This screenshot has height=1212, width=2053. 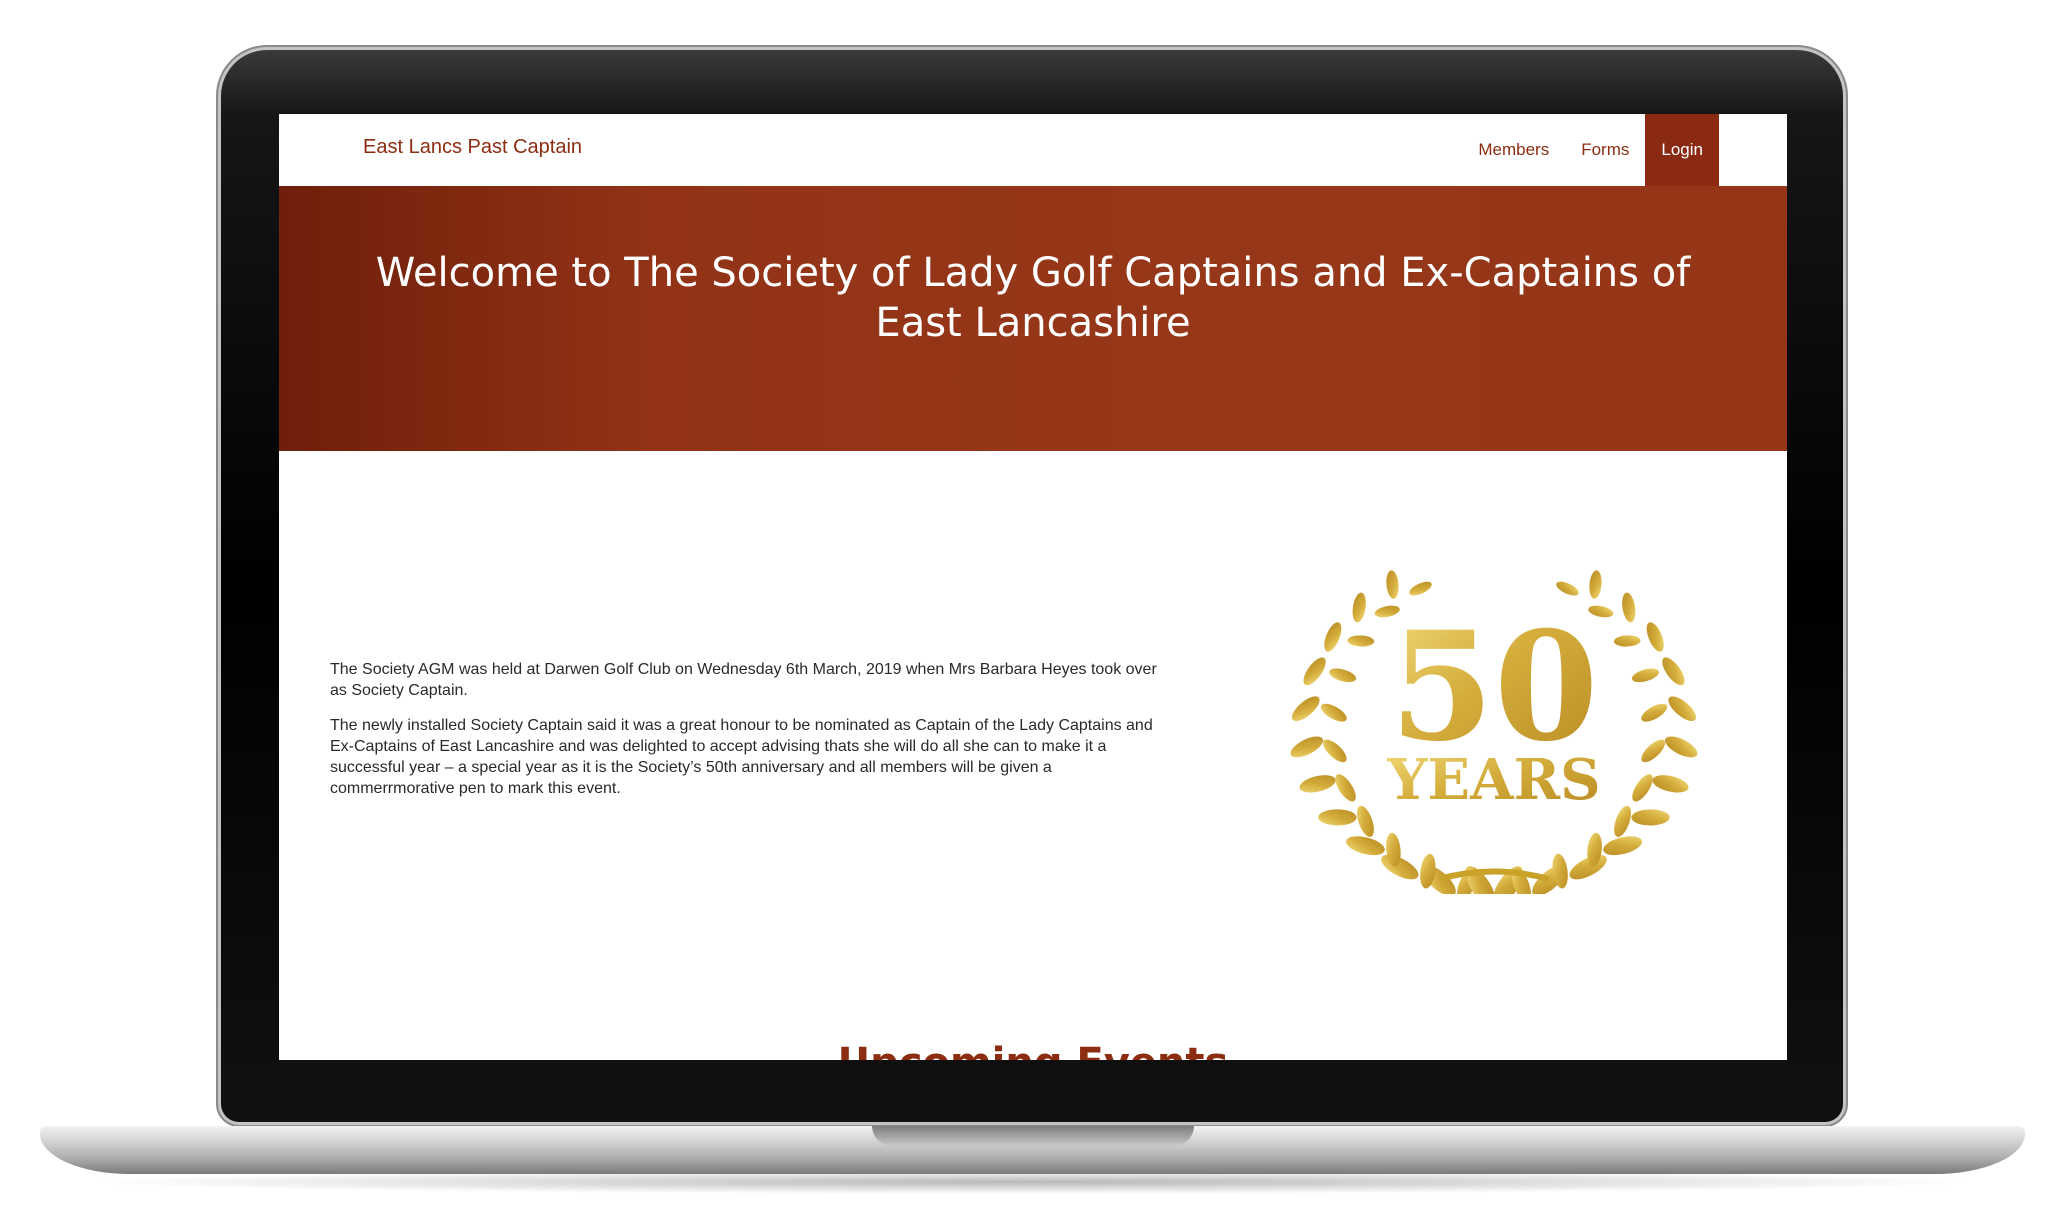 I want to click on emblem-word: YEARS, so click(x=1493, y=780).